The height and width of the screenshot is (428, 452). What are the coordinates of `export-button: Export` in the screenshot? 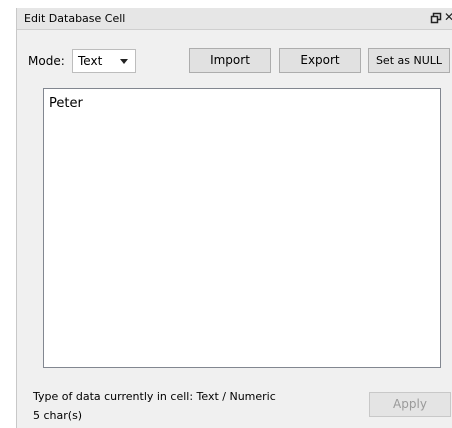 It's located at (320, 60).